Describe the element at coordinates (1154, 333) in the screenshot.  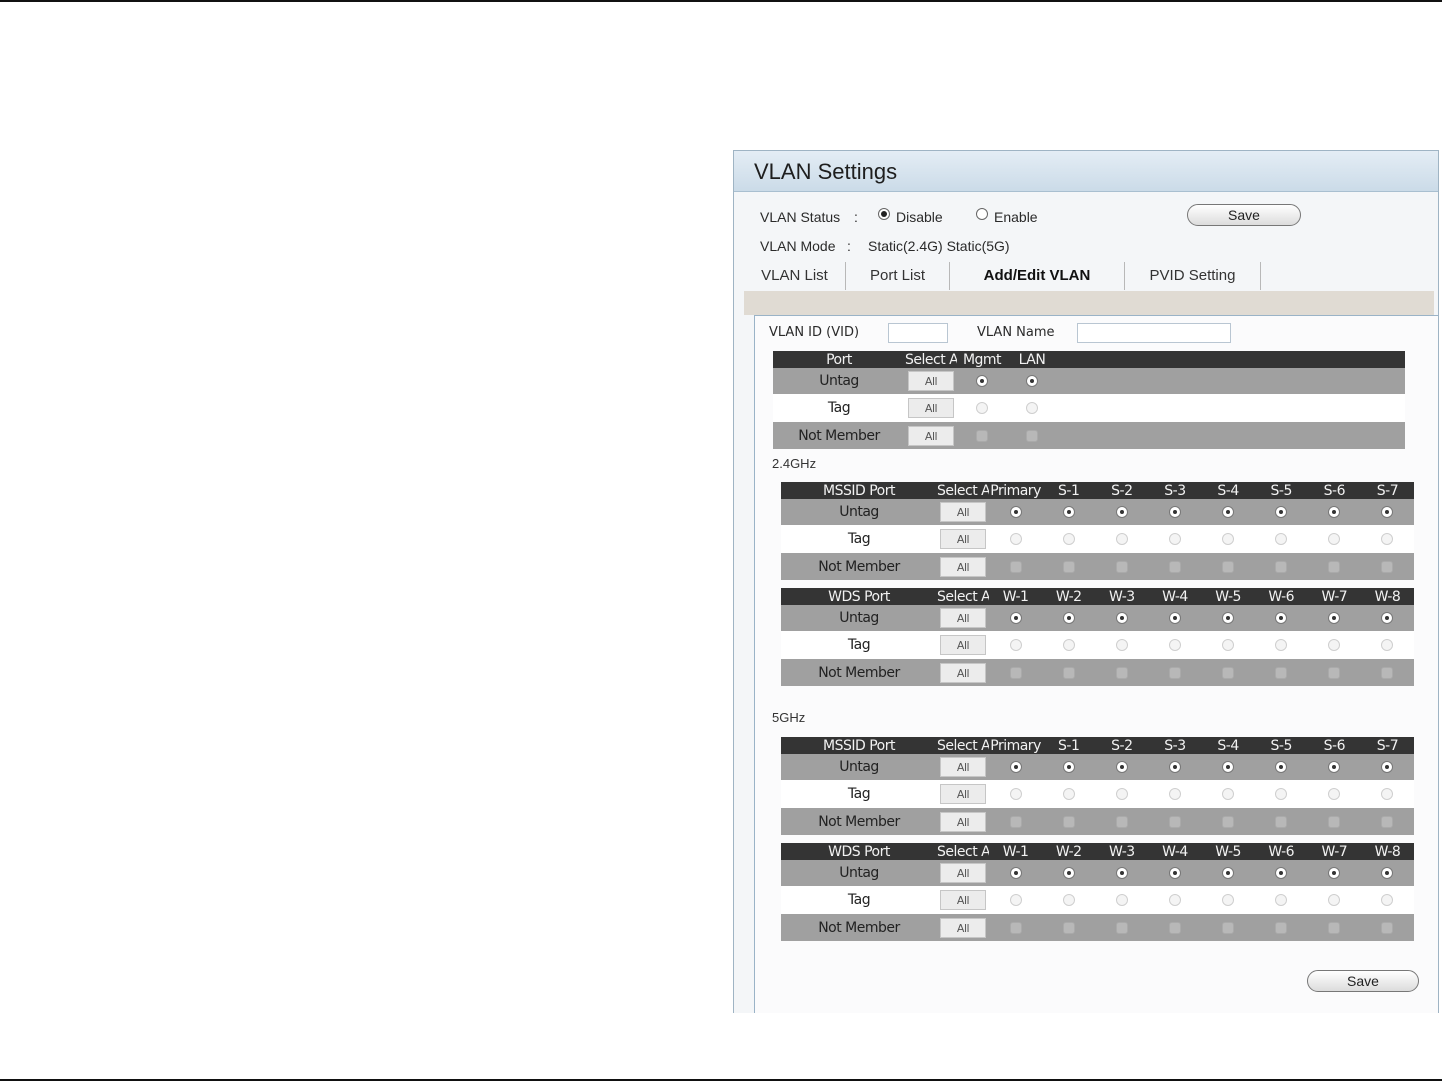
I see `vlan-name-input` at that location.